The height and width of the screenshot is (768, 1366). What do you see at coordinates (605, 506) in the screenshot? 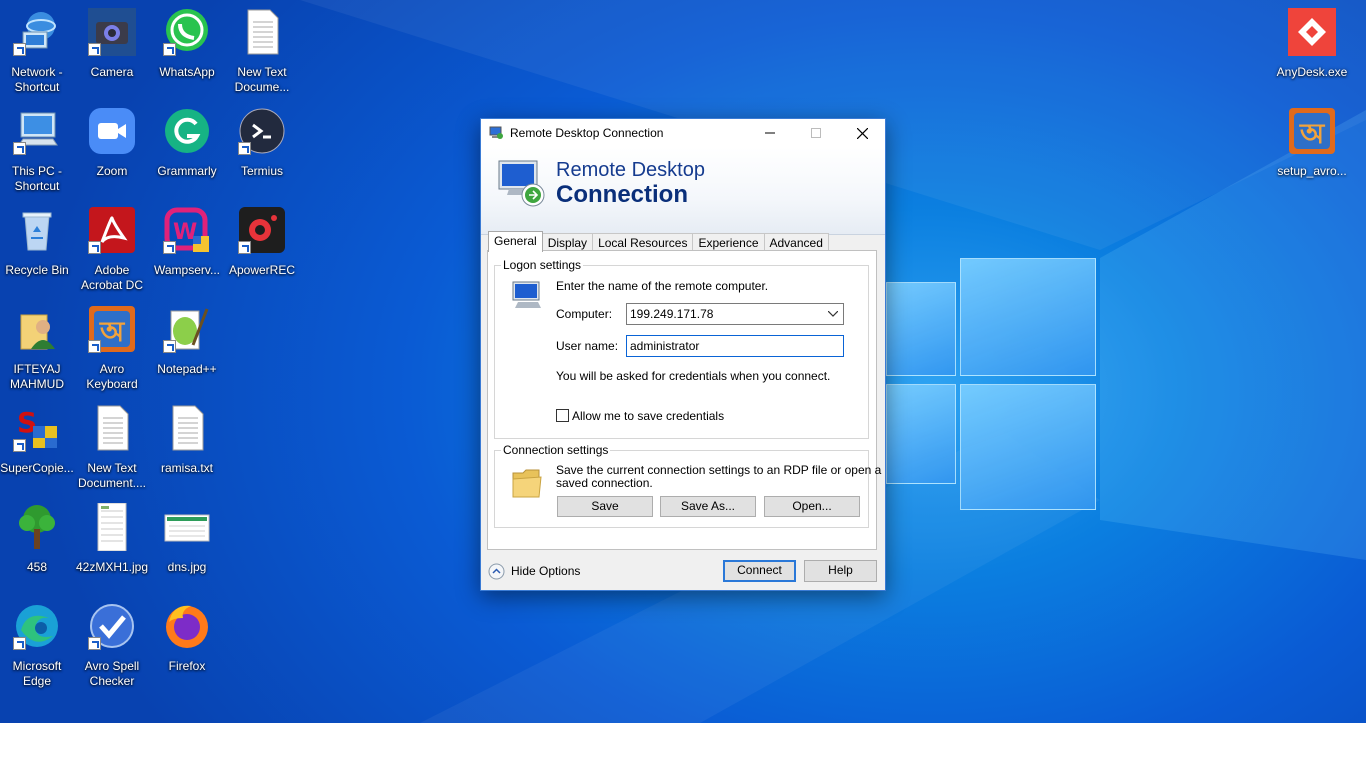
I see `save-button: Save` at bounding box center [605, 506].